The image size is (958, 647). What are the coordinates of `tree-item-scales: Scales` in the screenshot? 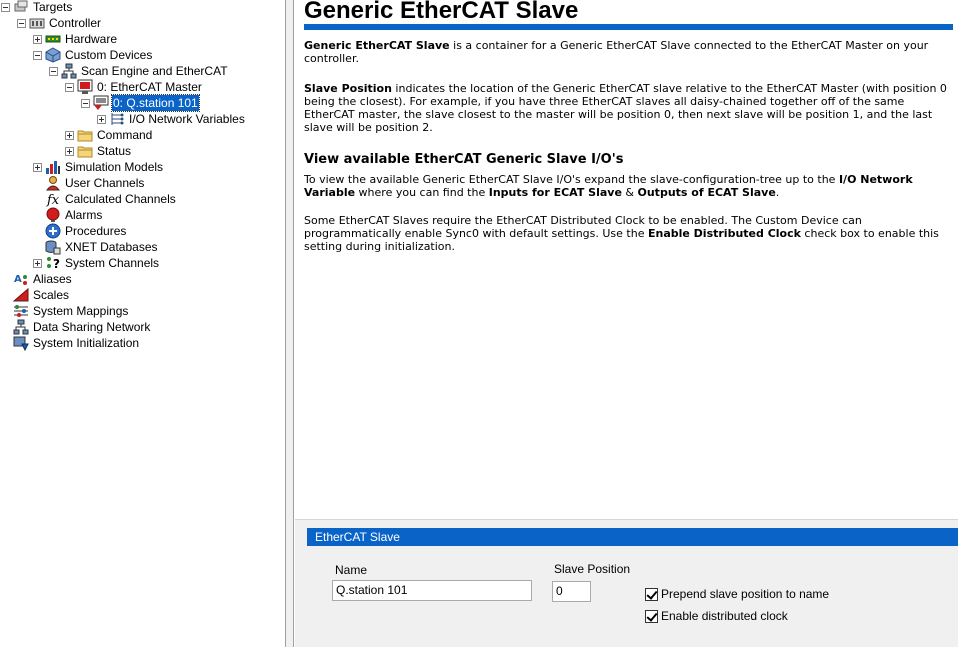 It's located at (41, 295).